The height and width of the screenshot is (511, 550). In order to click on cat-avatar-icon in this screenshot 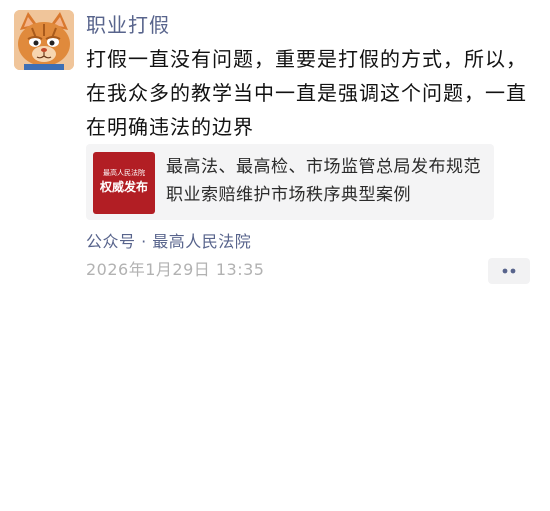, I will do `click(44, 40)`.